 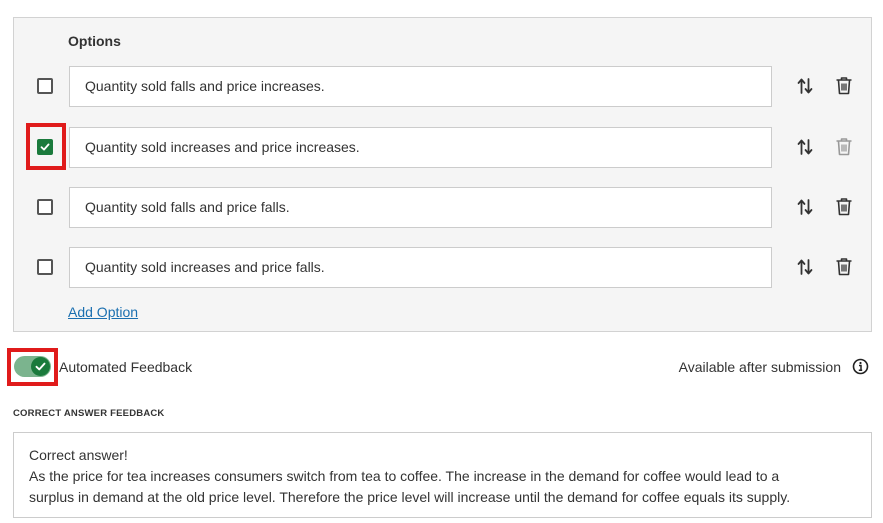 I want to click on option-row: Quantity sold falls and price increases., so click(x=442, y=86).